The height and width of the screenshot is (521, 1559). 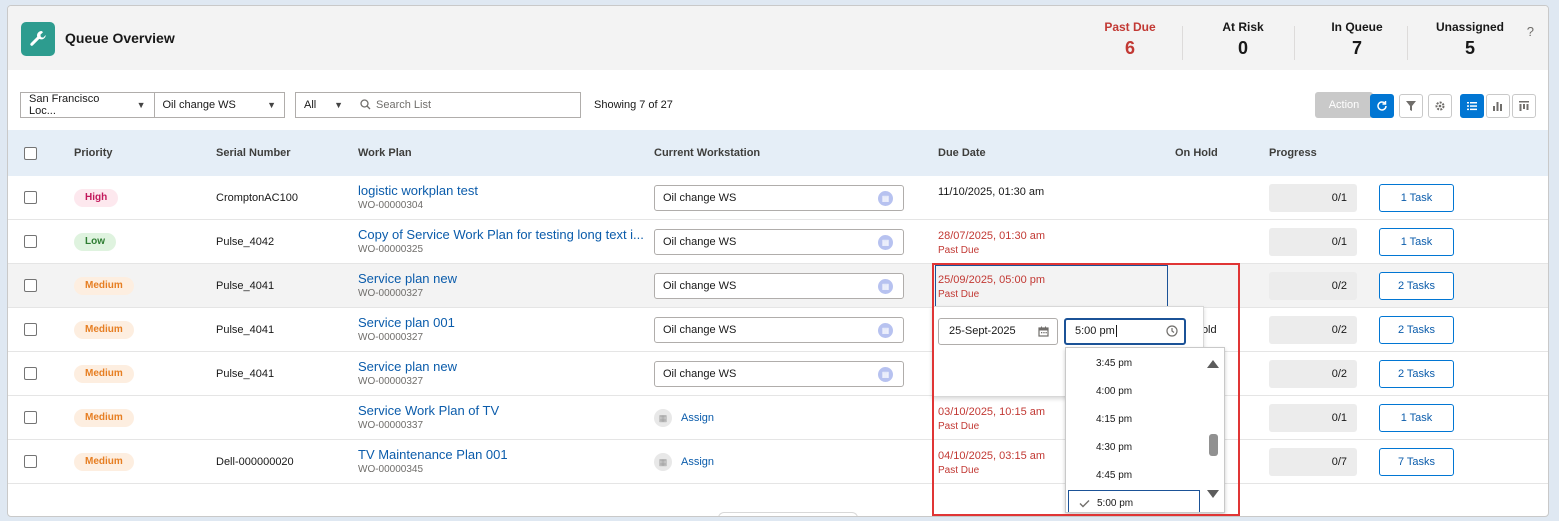 I want to click on priority-badge: High, so click(x=96, y=198).